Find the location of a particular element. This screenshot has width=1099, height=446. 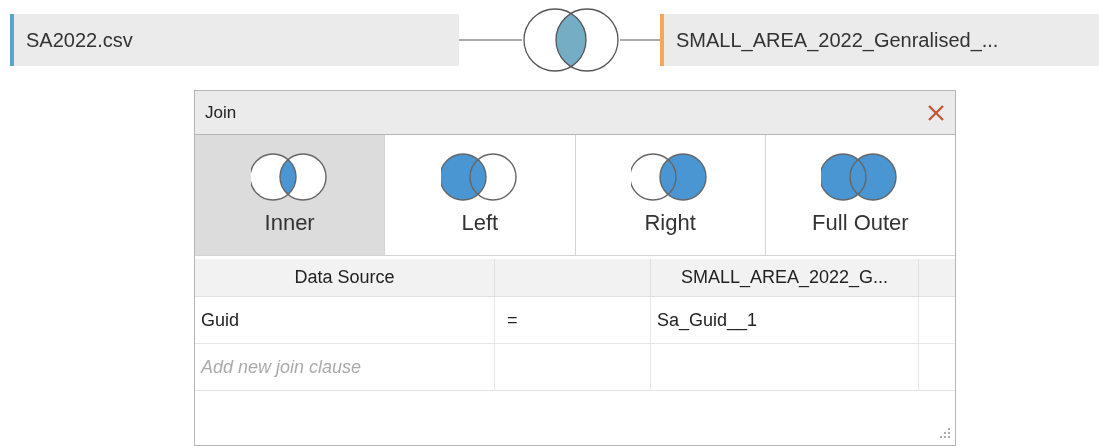

table-cell: Sa_Guid__1 is located at coordinates (785, 320).